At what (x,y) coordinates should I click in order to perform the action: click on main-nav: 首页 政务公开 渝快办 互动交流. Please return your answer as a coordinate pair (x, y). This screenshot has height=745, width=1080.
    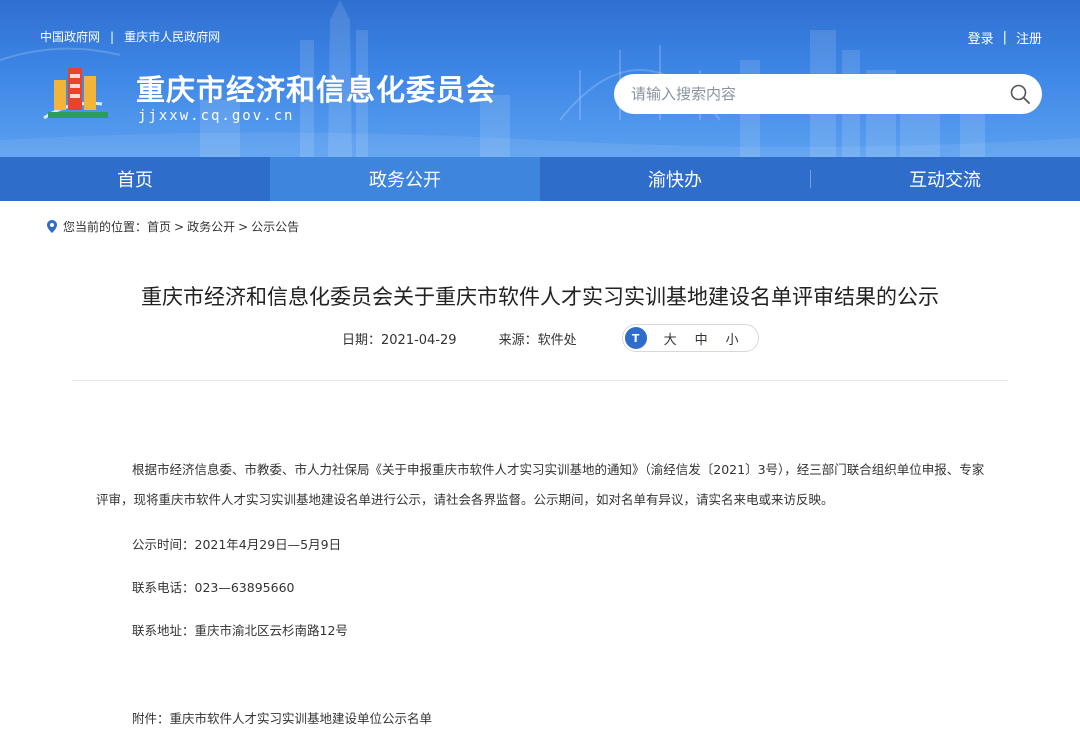
    Looking at the image, I should click on (540, 179).